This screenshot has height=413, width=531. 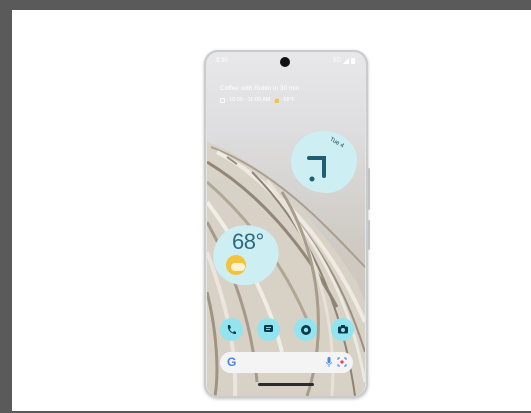 I want to click on volume-button, so click(x=369, y=235).